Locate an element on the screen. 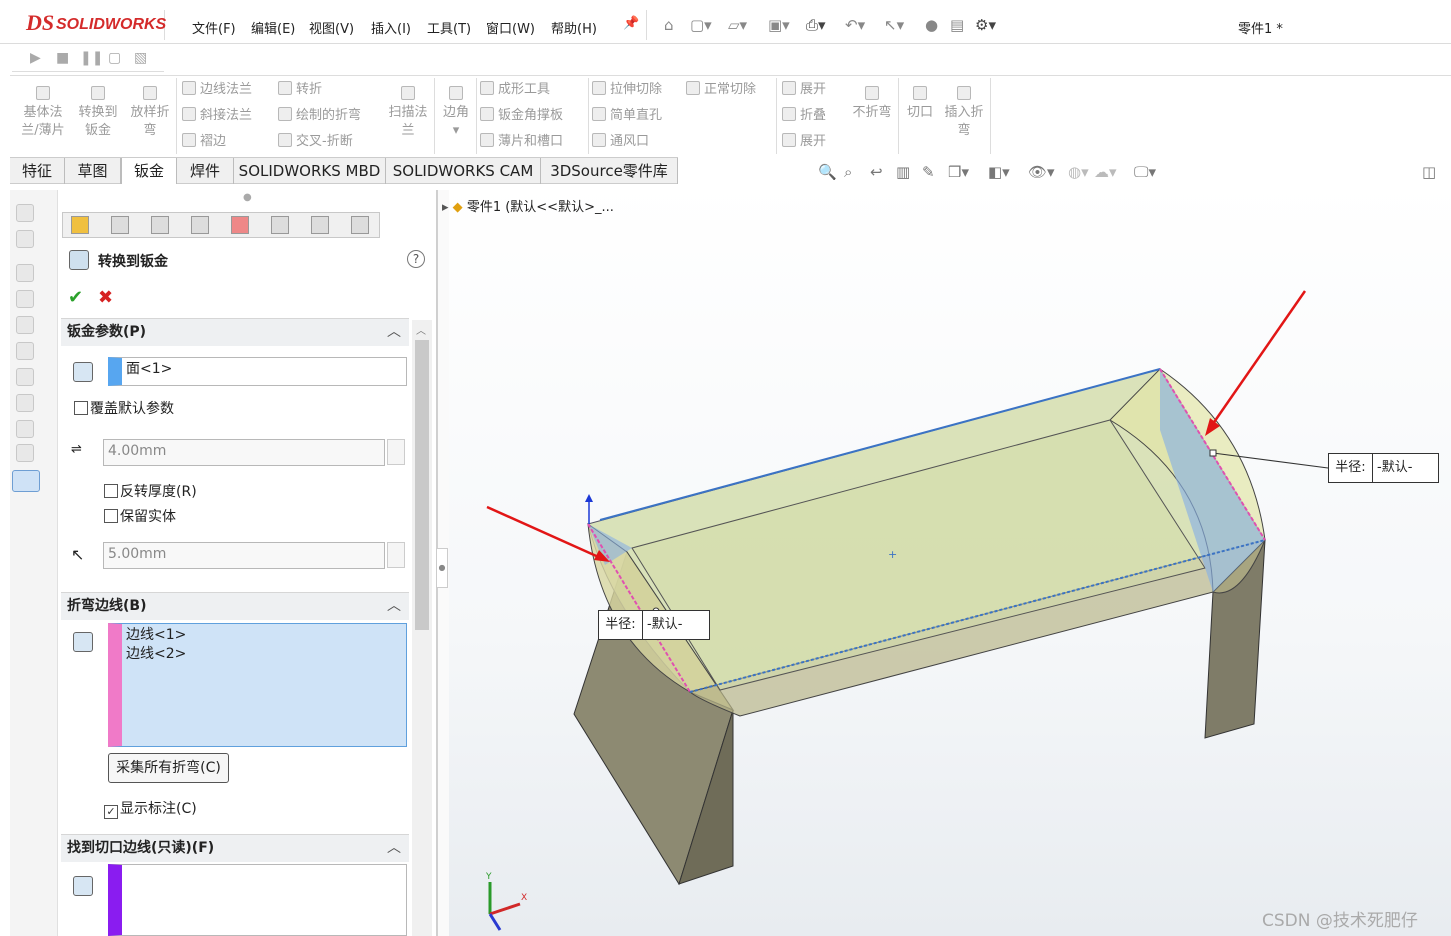 This screenshot has width=1451, height=936. bend-radius-field: 5.00mm is located at coordinates (244, 555).